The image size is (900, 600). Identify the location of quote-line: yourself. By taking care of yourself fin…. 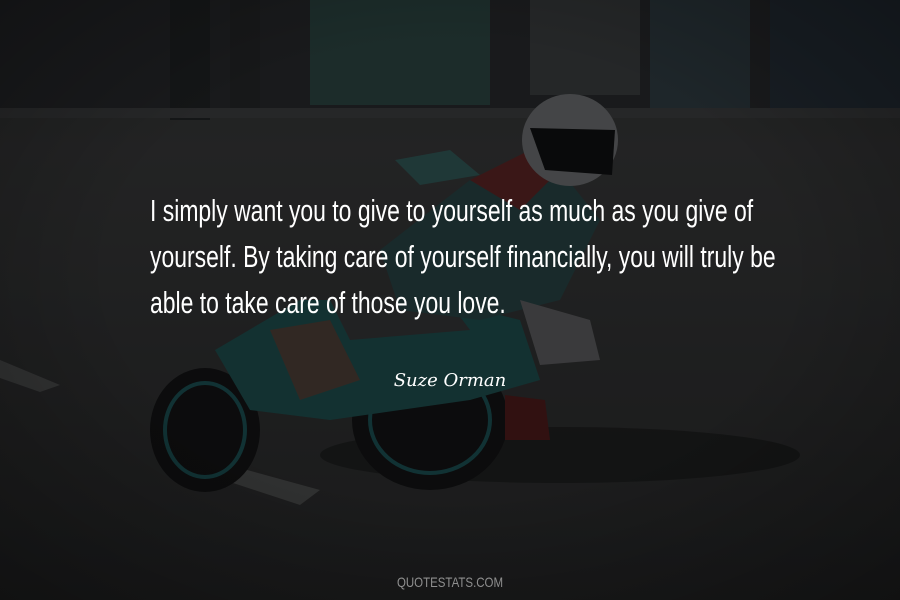
(463, 256).